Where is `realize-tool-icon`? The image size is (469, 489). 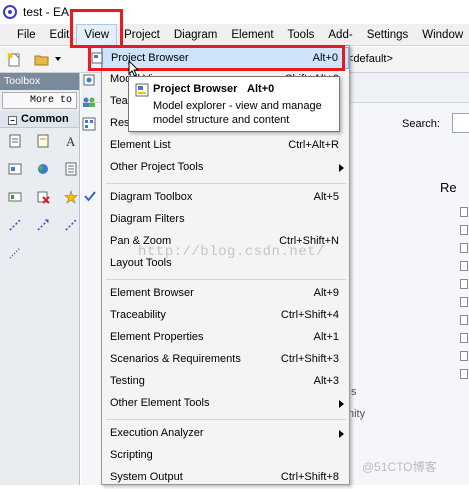
realize-tool-icon is located at coordinates (43, 225).